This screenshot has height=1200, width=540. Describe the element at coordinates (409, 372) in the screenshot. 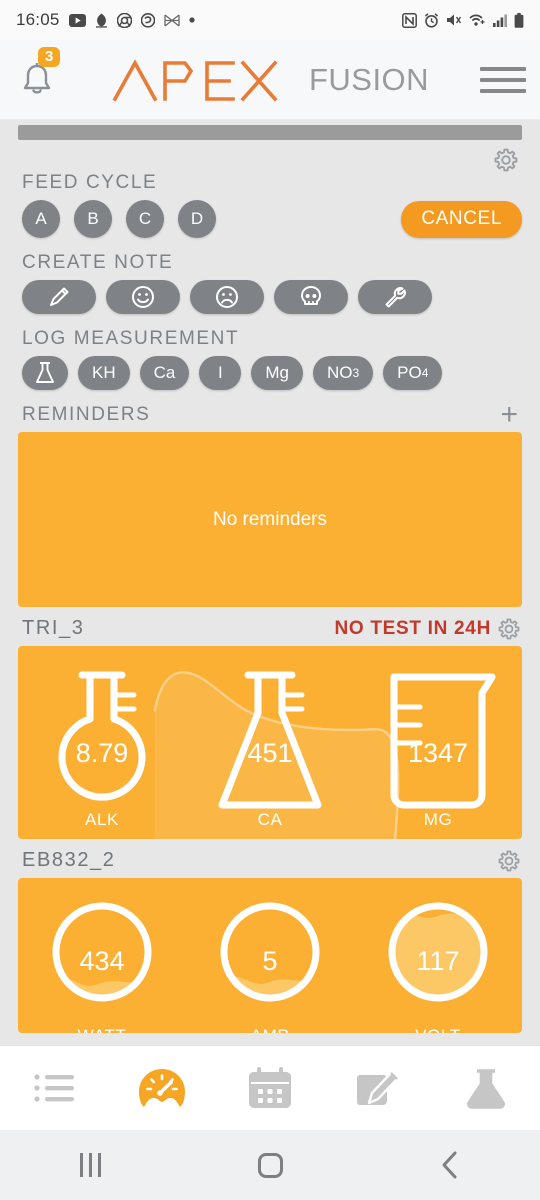

I see `measure-po4-label: PO` at that location.